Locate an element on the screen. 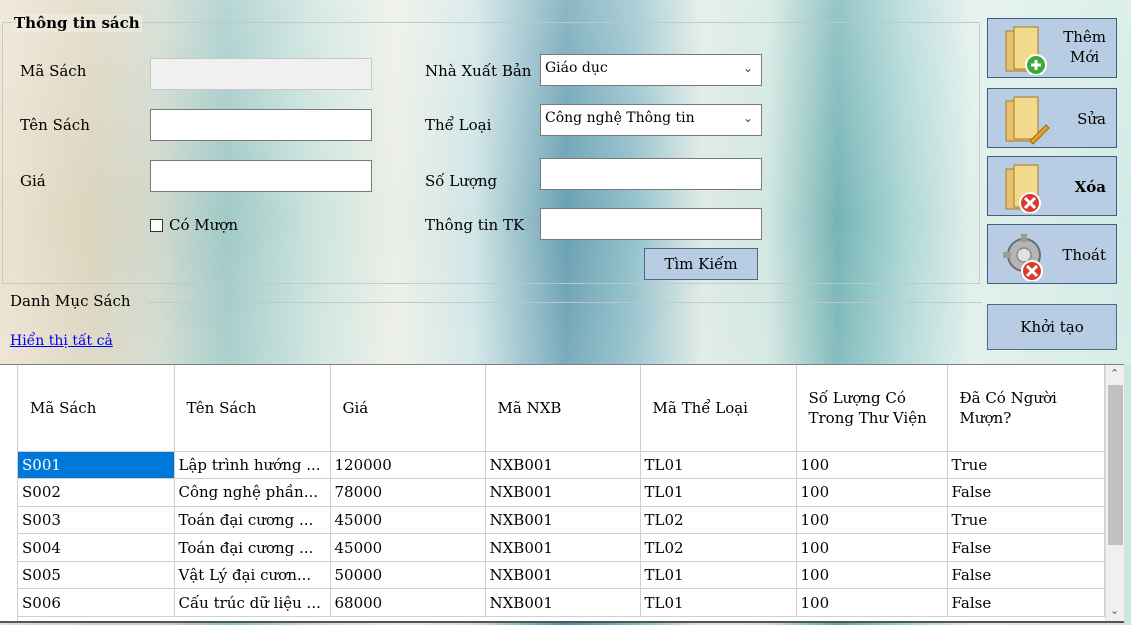 Image resolution: width=1131 pixels, height=625 pixels. cell-gia: 50000 is located at coordinates (408, 575).